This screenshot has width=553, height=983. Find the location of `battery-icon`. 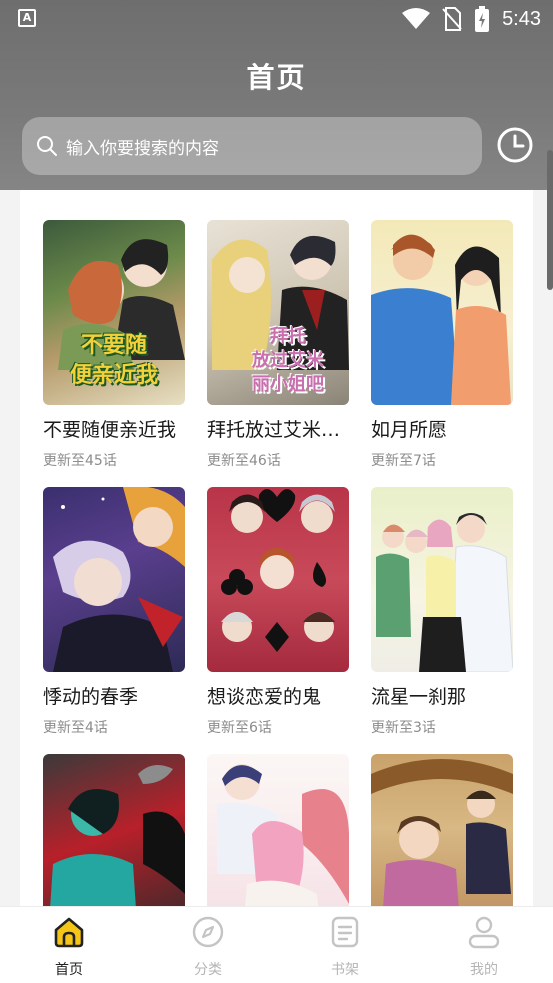

battery-icon is located at coordinates (482, 19).